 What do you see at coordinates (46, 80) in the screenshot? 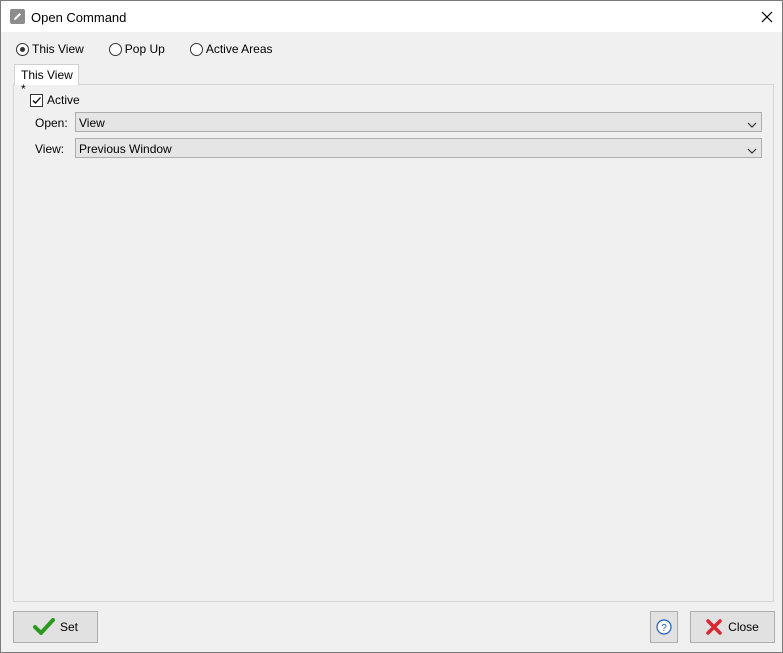
I see `tab-this-view: This View *` at bounding box center [46, 80].